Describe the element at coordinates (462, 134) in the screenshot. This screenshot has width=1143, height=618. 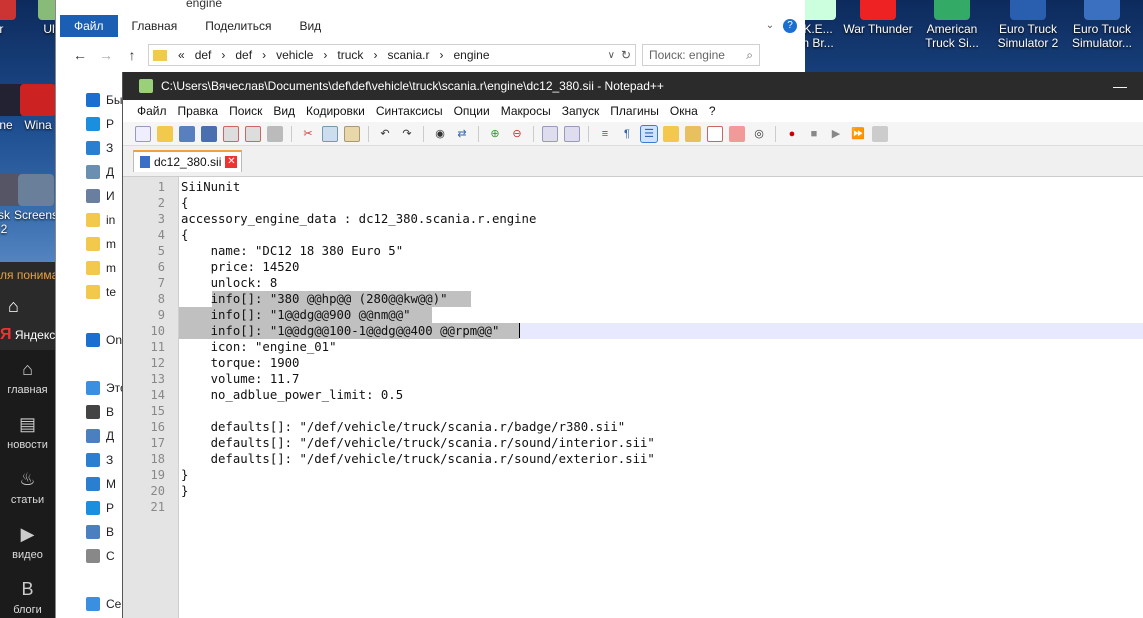
I see `replace-icon: ⇄` at that location.